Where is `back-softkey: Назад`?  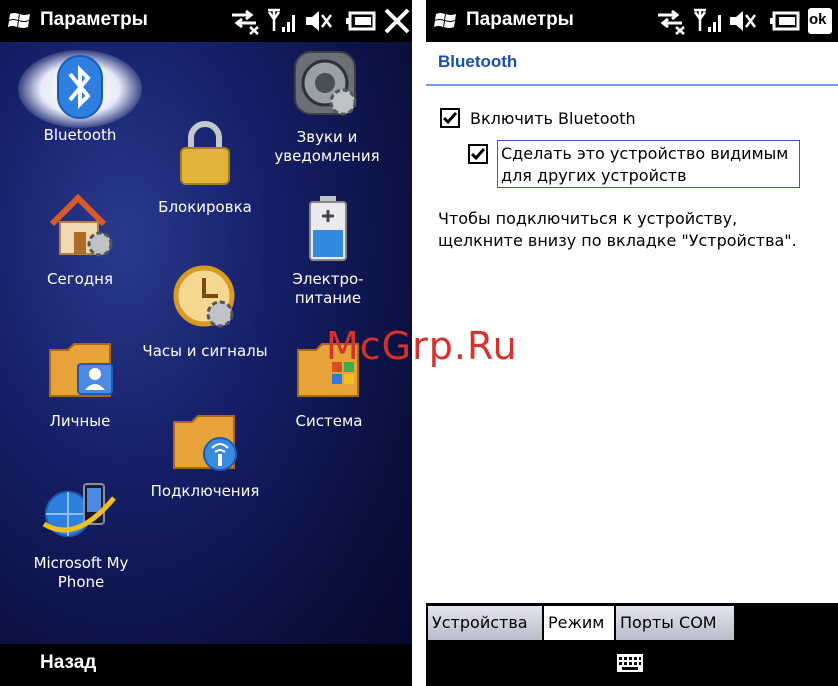
back-softkey: Назад is located at coordinates (68, 663).